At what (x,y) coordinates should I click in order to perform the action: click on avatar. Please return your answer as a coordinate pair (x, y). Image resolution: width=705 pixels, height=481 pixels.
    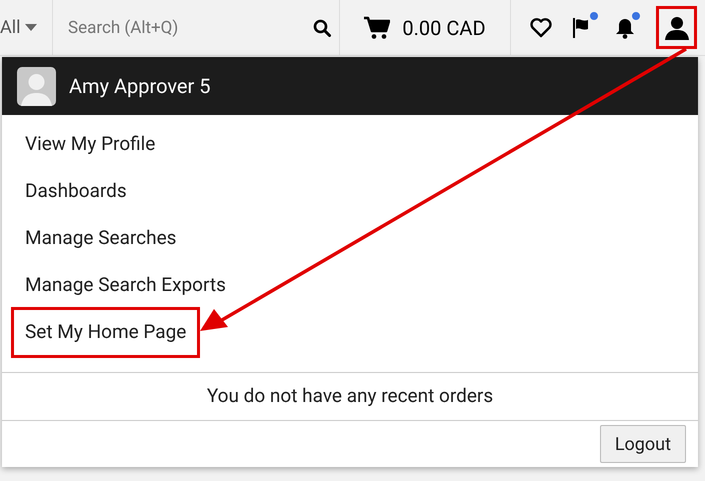
    Looking at the image, I should click on (36, 86).